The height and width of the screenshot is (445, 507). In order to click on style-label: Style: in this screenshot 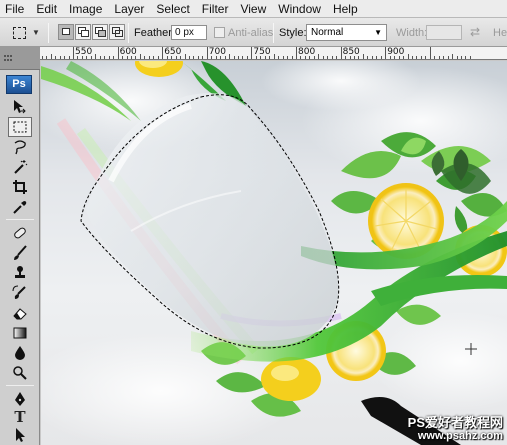, I will do `click(293, 33)`.